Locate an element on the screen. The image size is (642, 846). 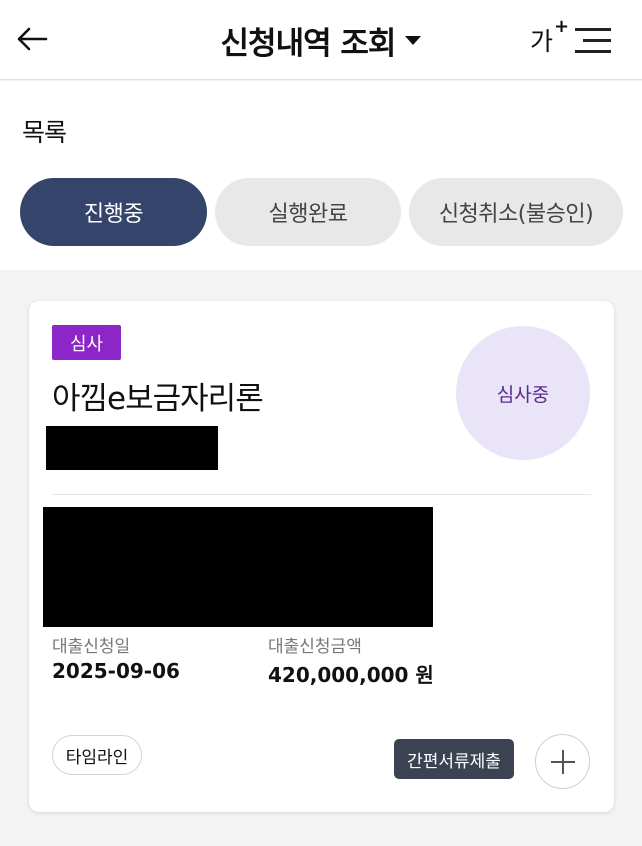
page-title: 신청내역 조회 is located at coordinates (308, 44).